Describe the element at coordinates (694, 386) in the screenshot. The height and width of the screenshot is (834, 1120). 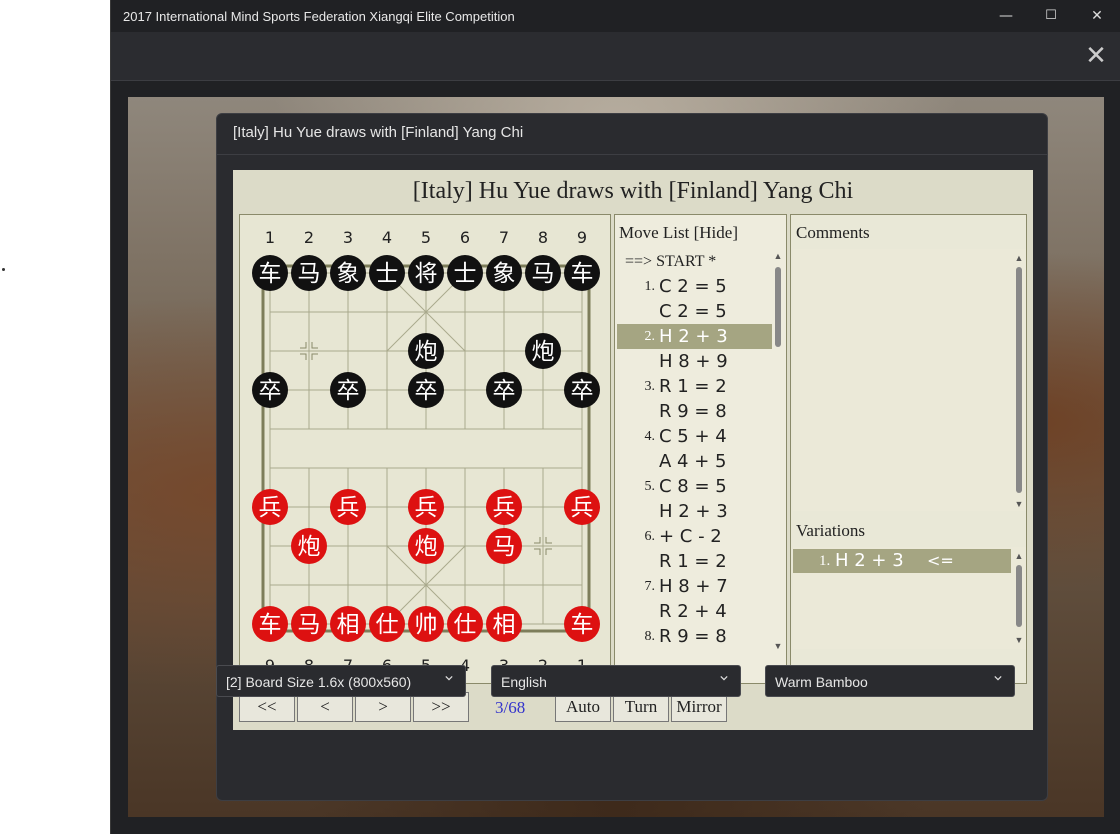
I see `move-list-item: 3. R 1 = 2` at that location.